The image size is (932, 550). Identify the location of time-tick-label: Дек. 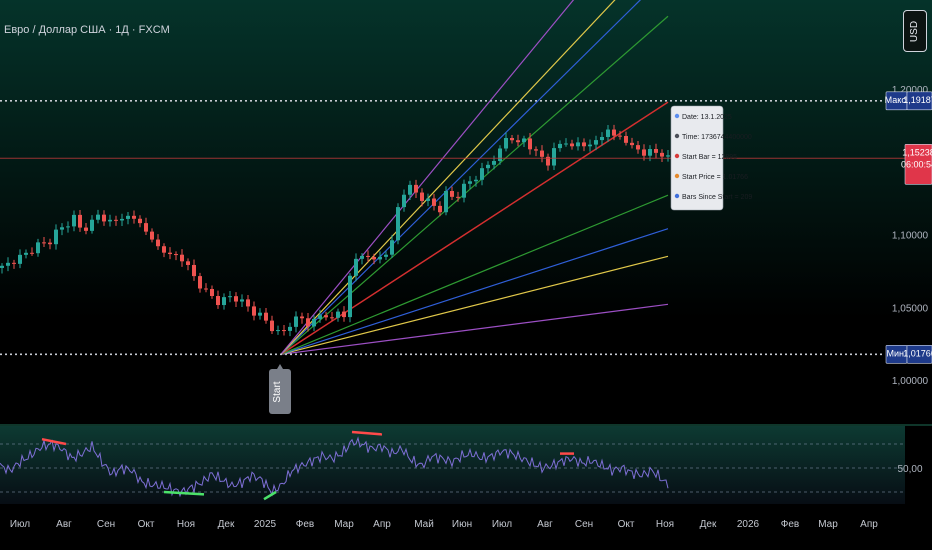
(708, 524).